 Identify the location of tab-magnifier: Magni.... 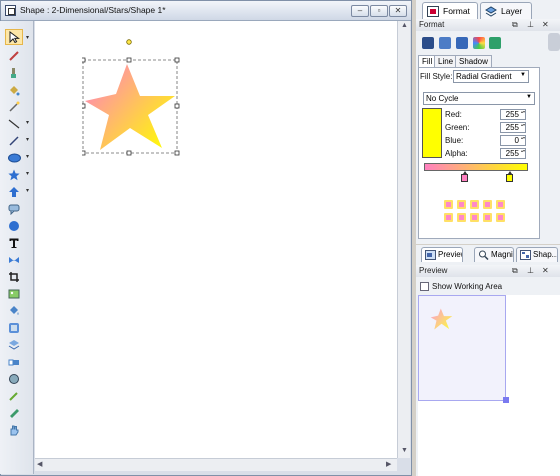
(494, 254).